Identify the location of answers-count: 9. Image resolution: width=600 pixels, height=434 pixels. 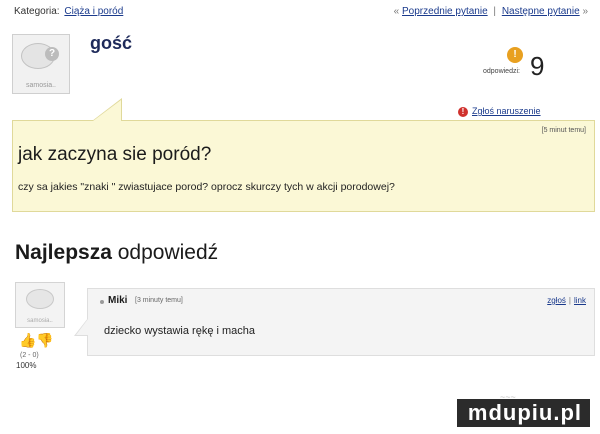
(537, 66).